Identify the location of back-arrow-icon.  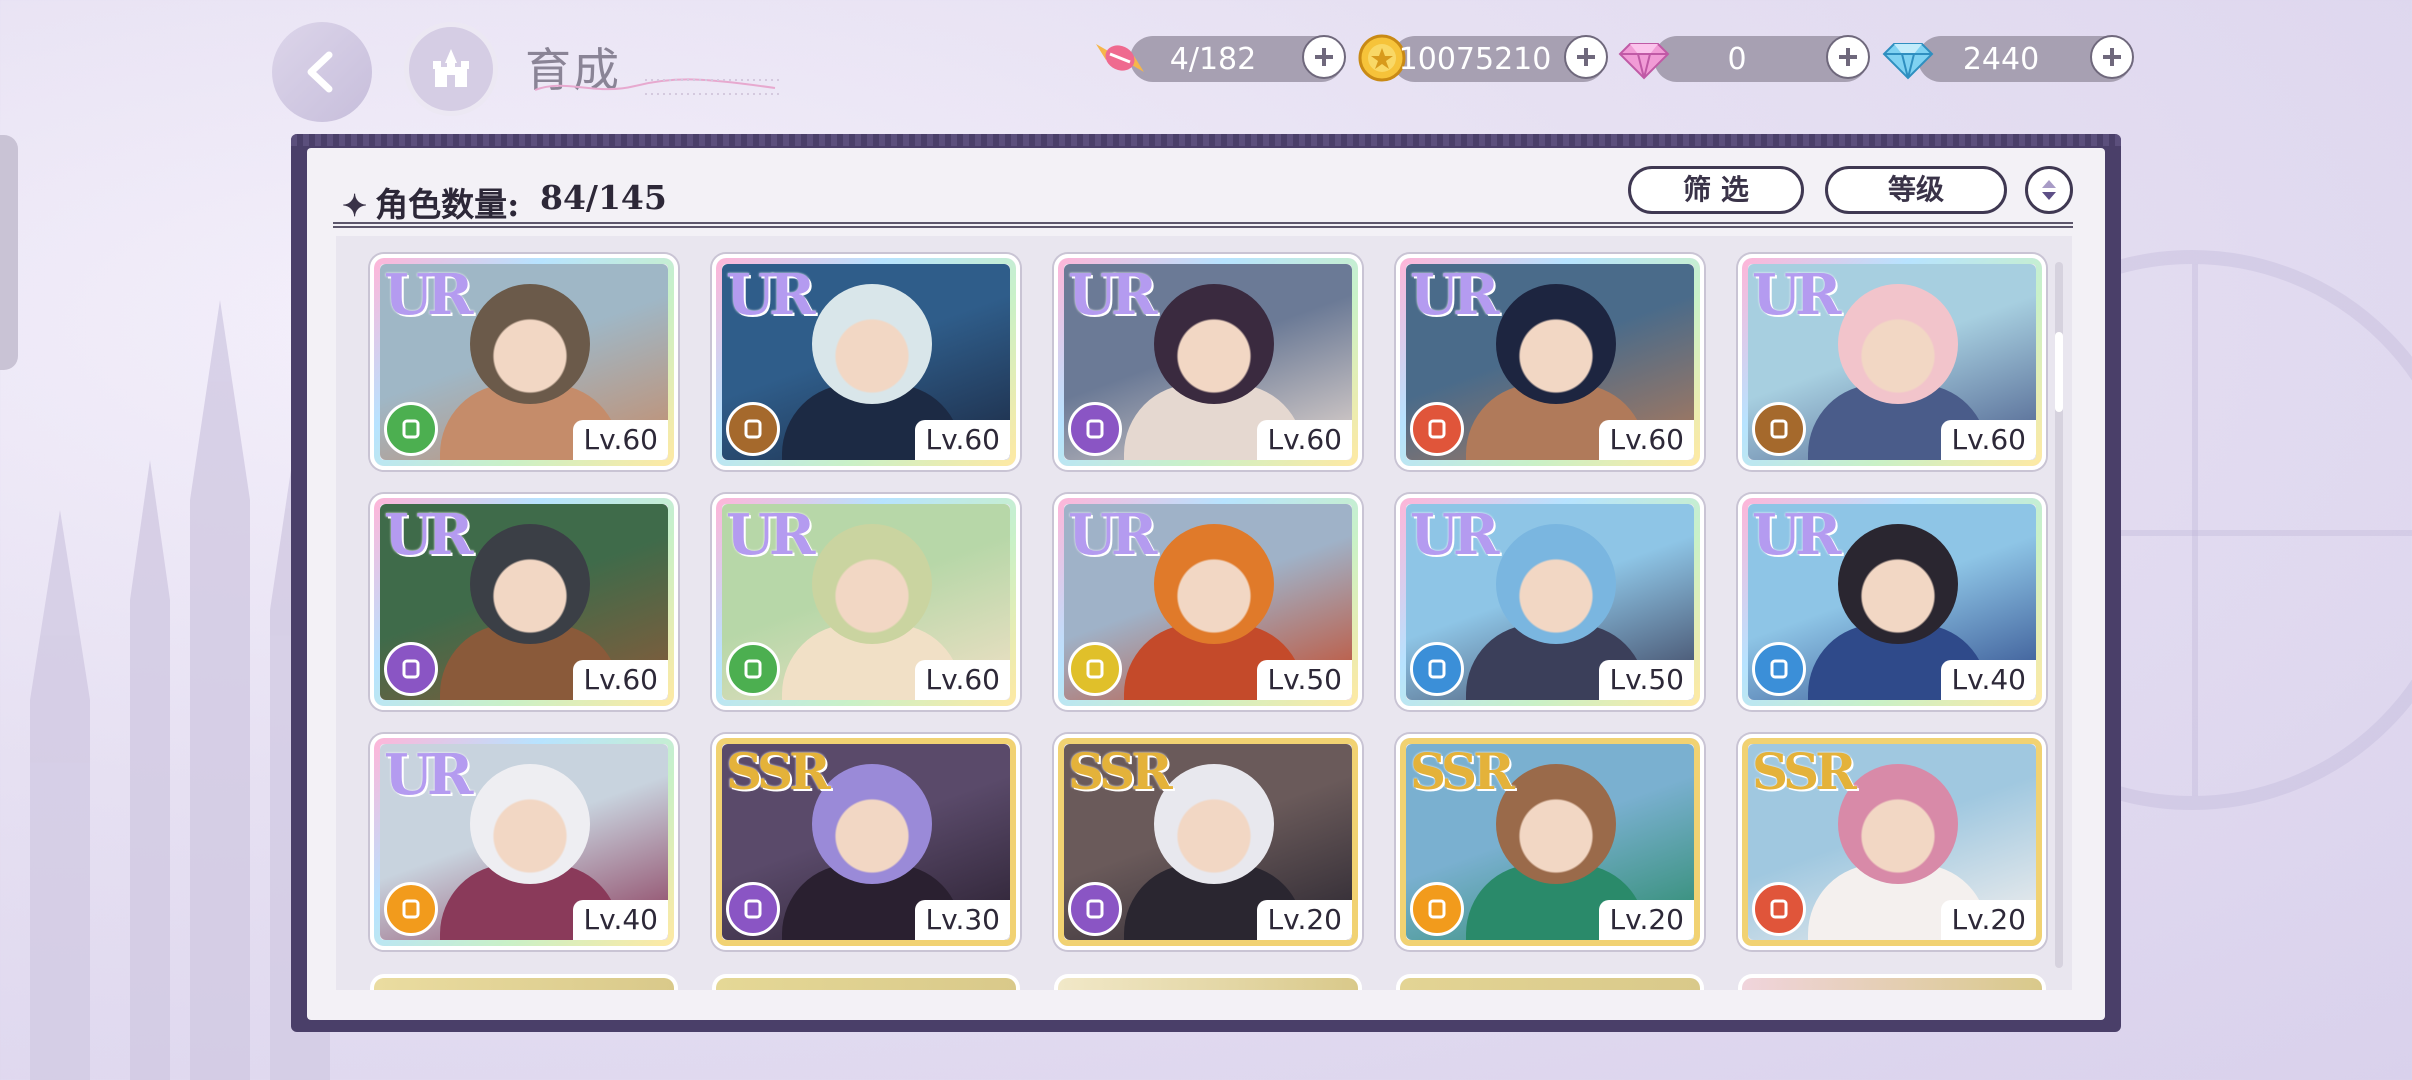
(320, 72).